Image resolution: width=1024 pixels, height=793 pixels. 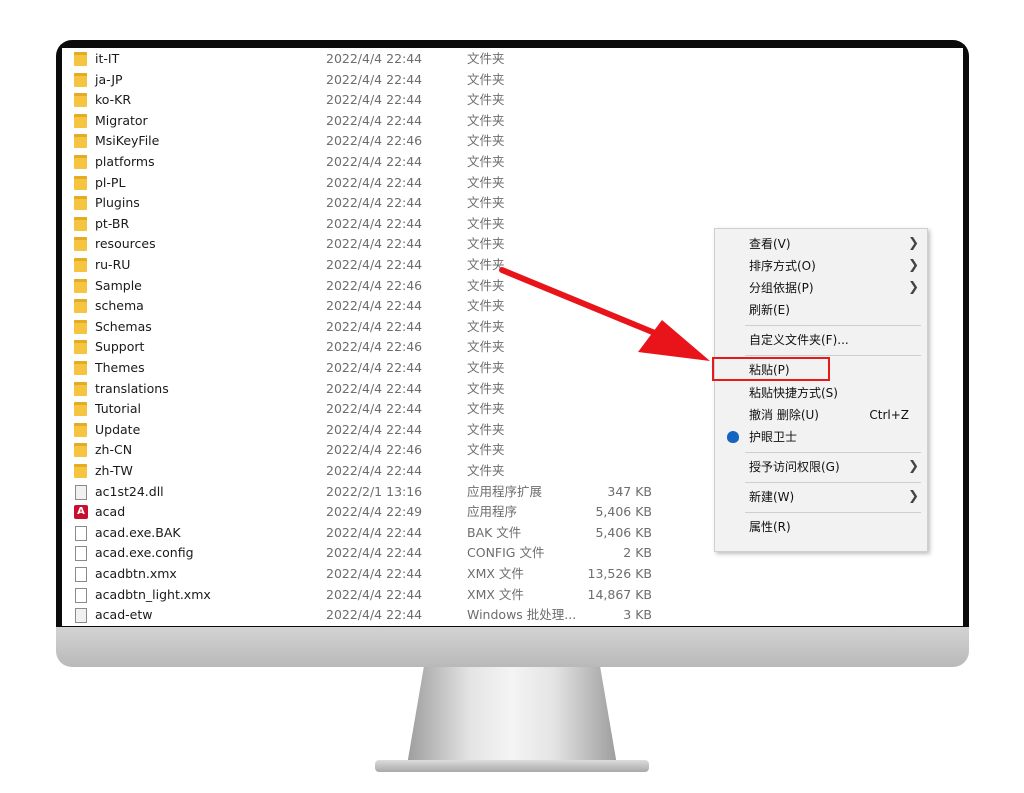 I want to click on file-name: acad, so click(x=110, y=512).